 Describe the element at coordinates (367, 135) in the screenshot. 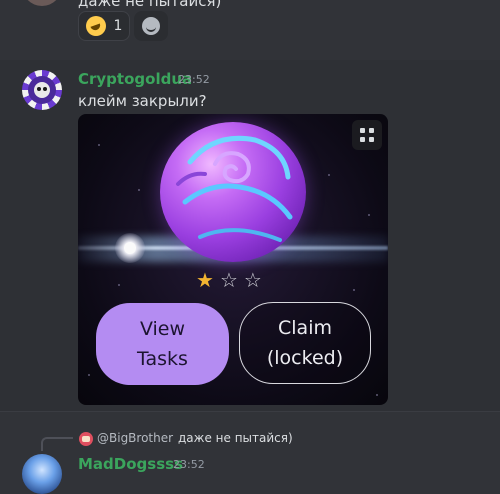

I see `expand-icon` at that location.